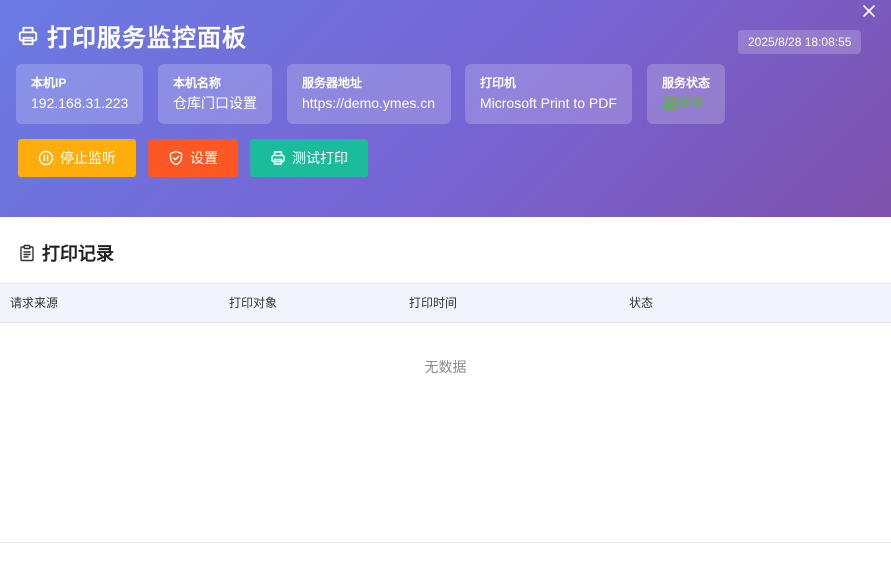  Describe the element at coordinates (433, 303) in the screenshot. I see `column-header-time: 打印时间` at that location.